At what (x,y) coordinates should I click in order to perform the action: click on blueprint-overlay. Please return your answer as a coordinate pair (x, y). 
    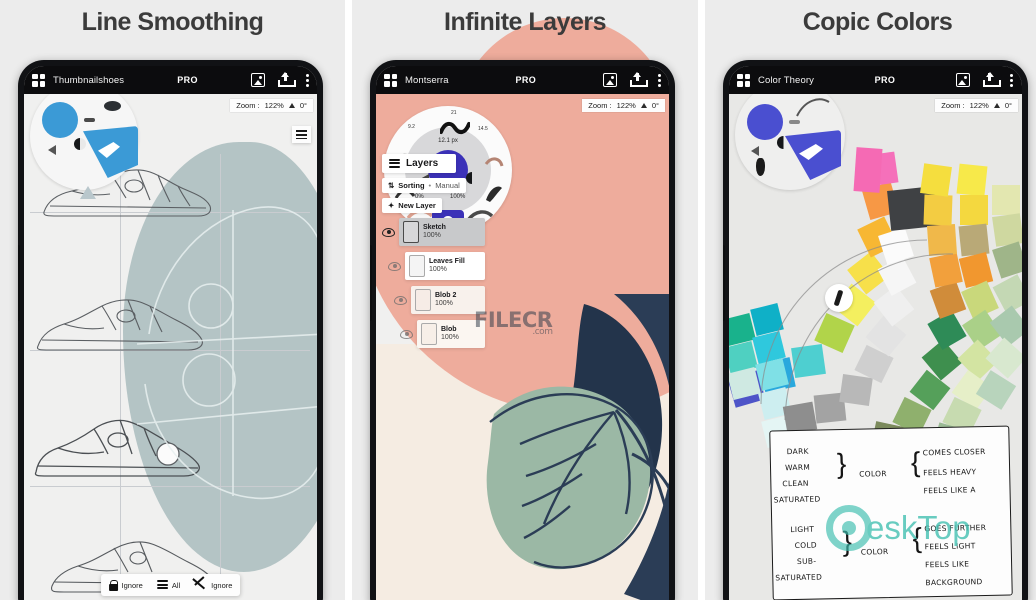
    Looking at the image, I should click on (227, 353).